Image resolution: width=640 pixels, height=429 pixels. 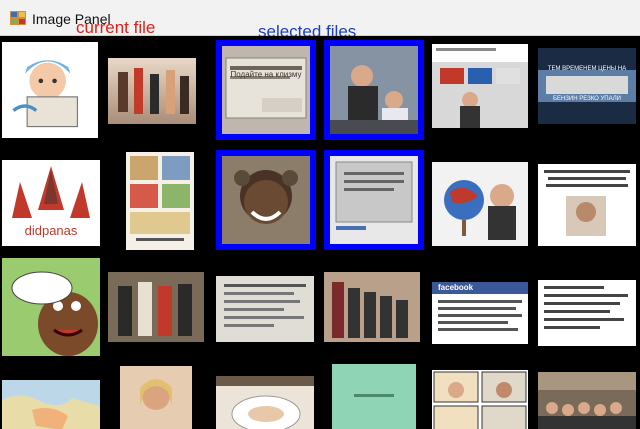 What do you see at coordinates (51, 231) in the screenshot?
I see `thumbnail-caption: didpanas` at bounding box center [51, 231].